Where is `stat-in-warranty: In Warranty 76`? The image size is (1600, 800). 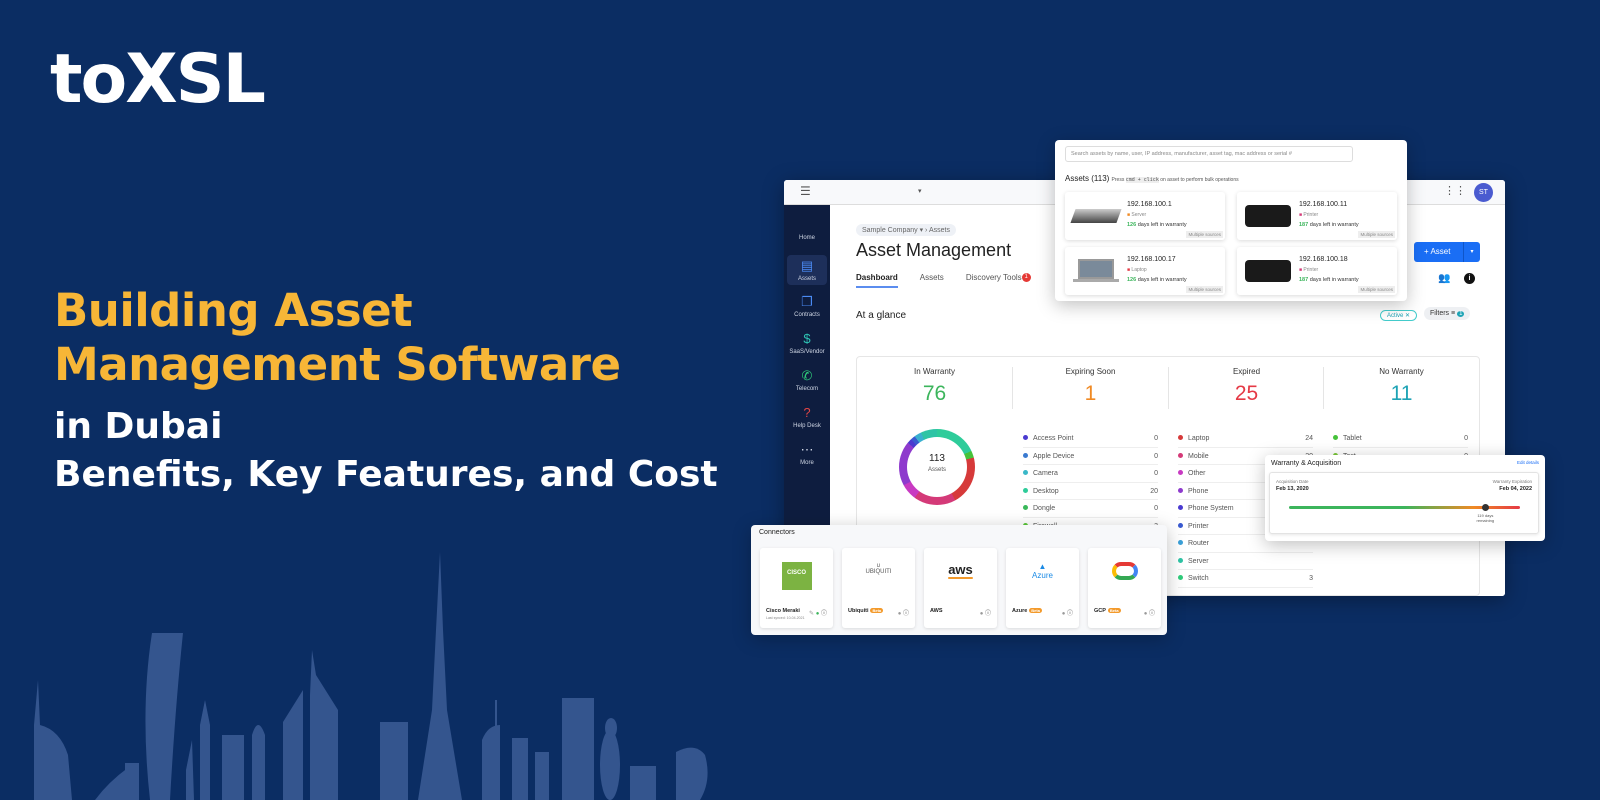
stat-in-warranty: In Warranty 76 is located at coordinates (934, 386).